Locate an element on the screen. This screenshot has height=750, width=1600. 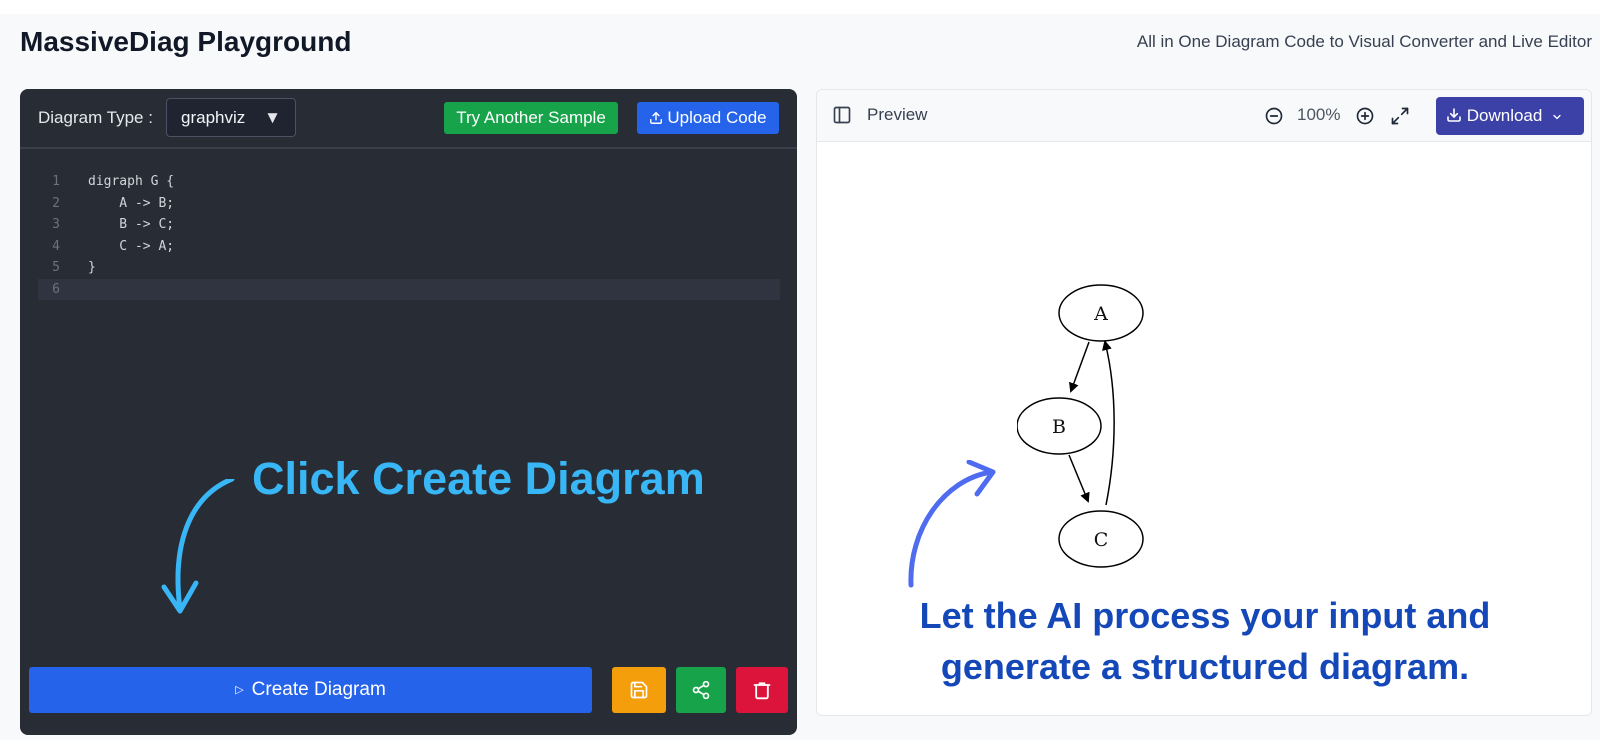
code-line-active: 6 is located at coordinates (409, 289).